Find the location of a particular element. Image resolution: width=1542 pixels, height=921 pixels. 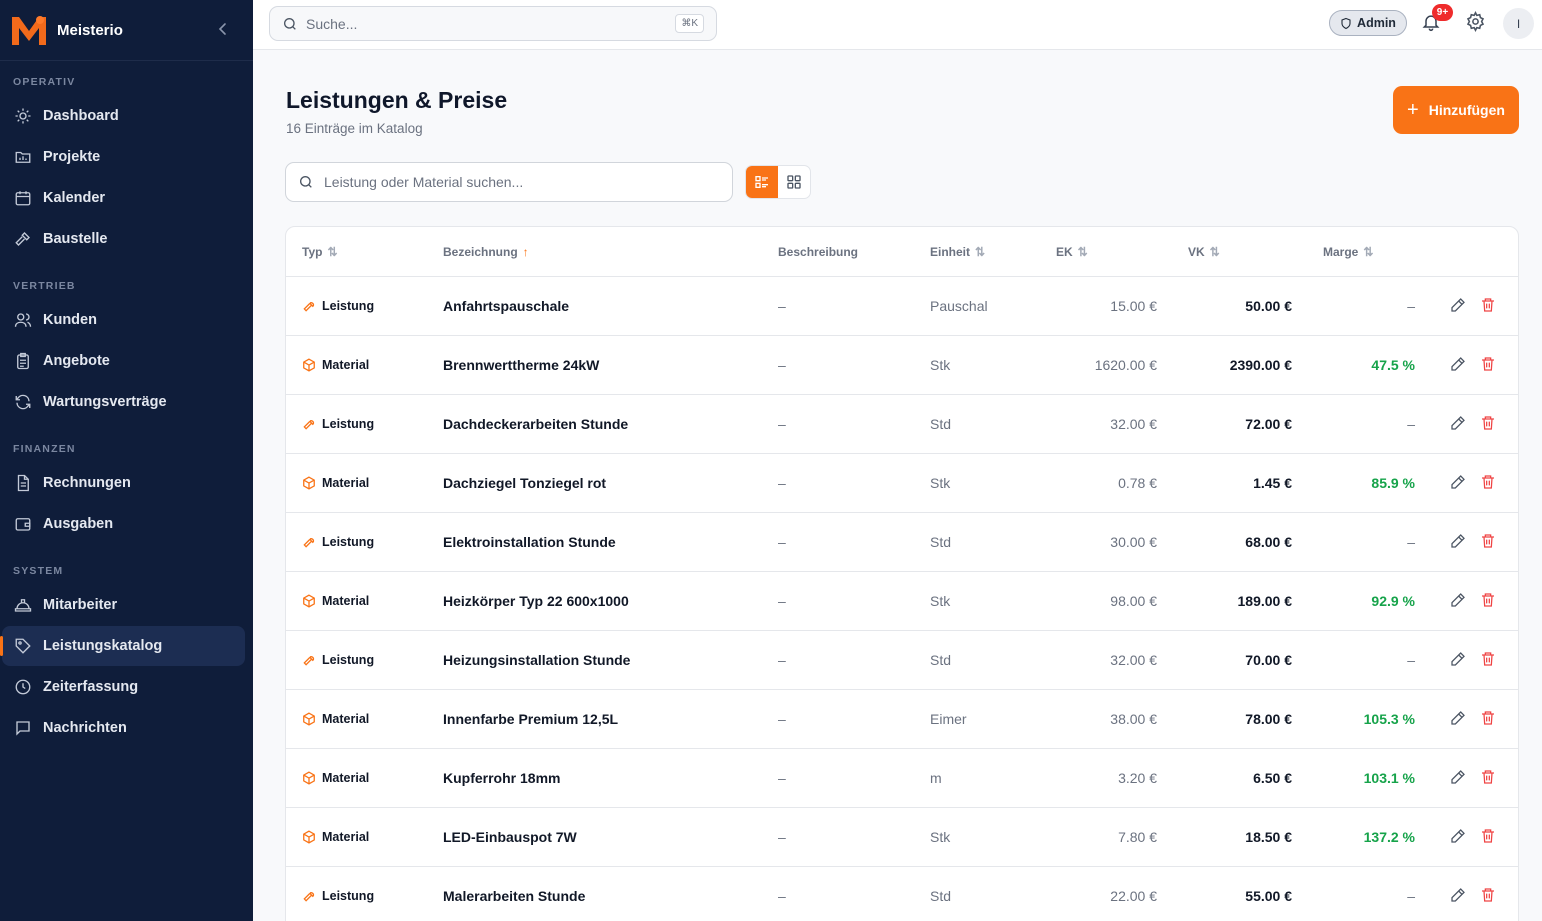

collapse-sidebar-icon is located at coordinates (223, 29).